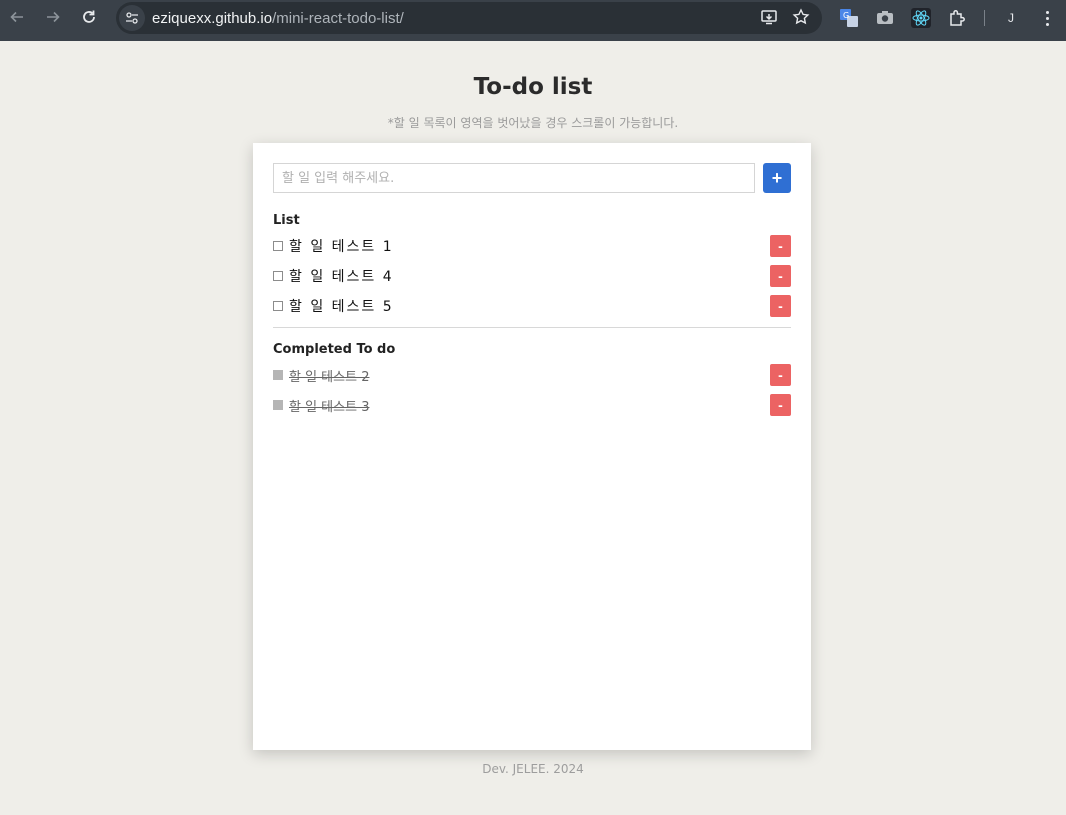 This screenshot has height=815, width=1066. Describe the element at coordinates (533, 87) in the screenshot. I see `page-title: To-do list` at that location.